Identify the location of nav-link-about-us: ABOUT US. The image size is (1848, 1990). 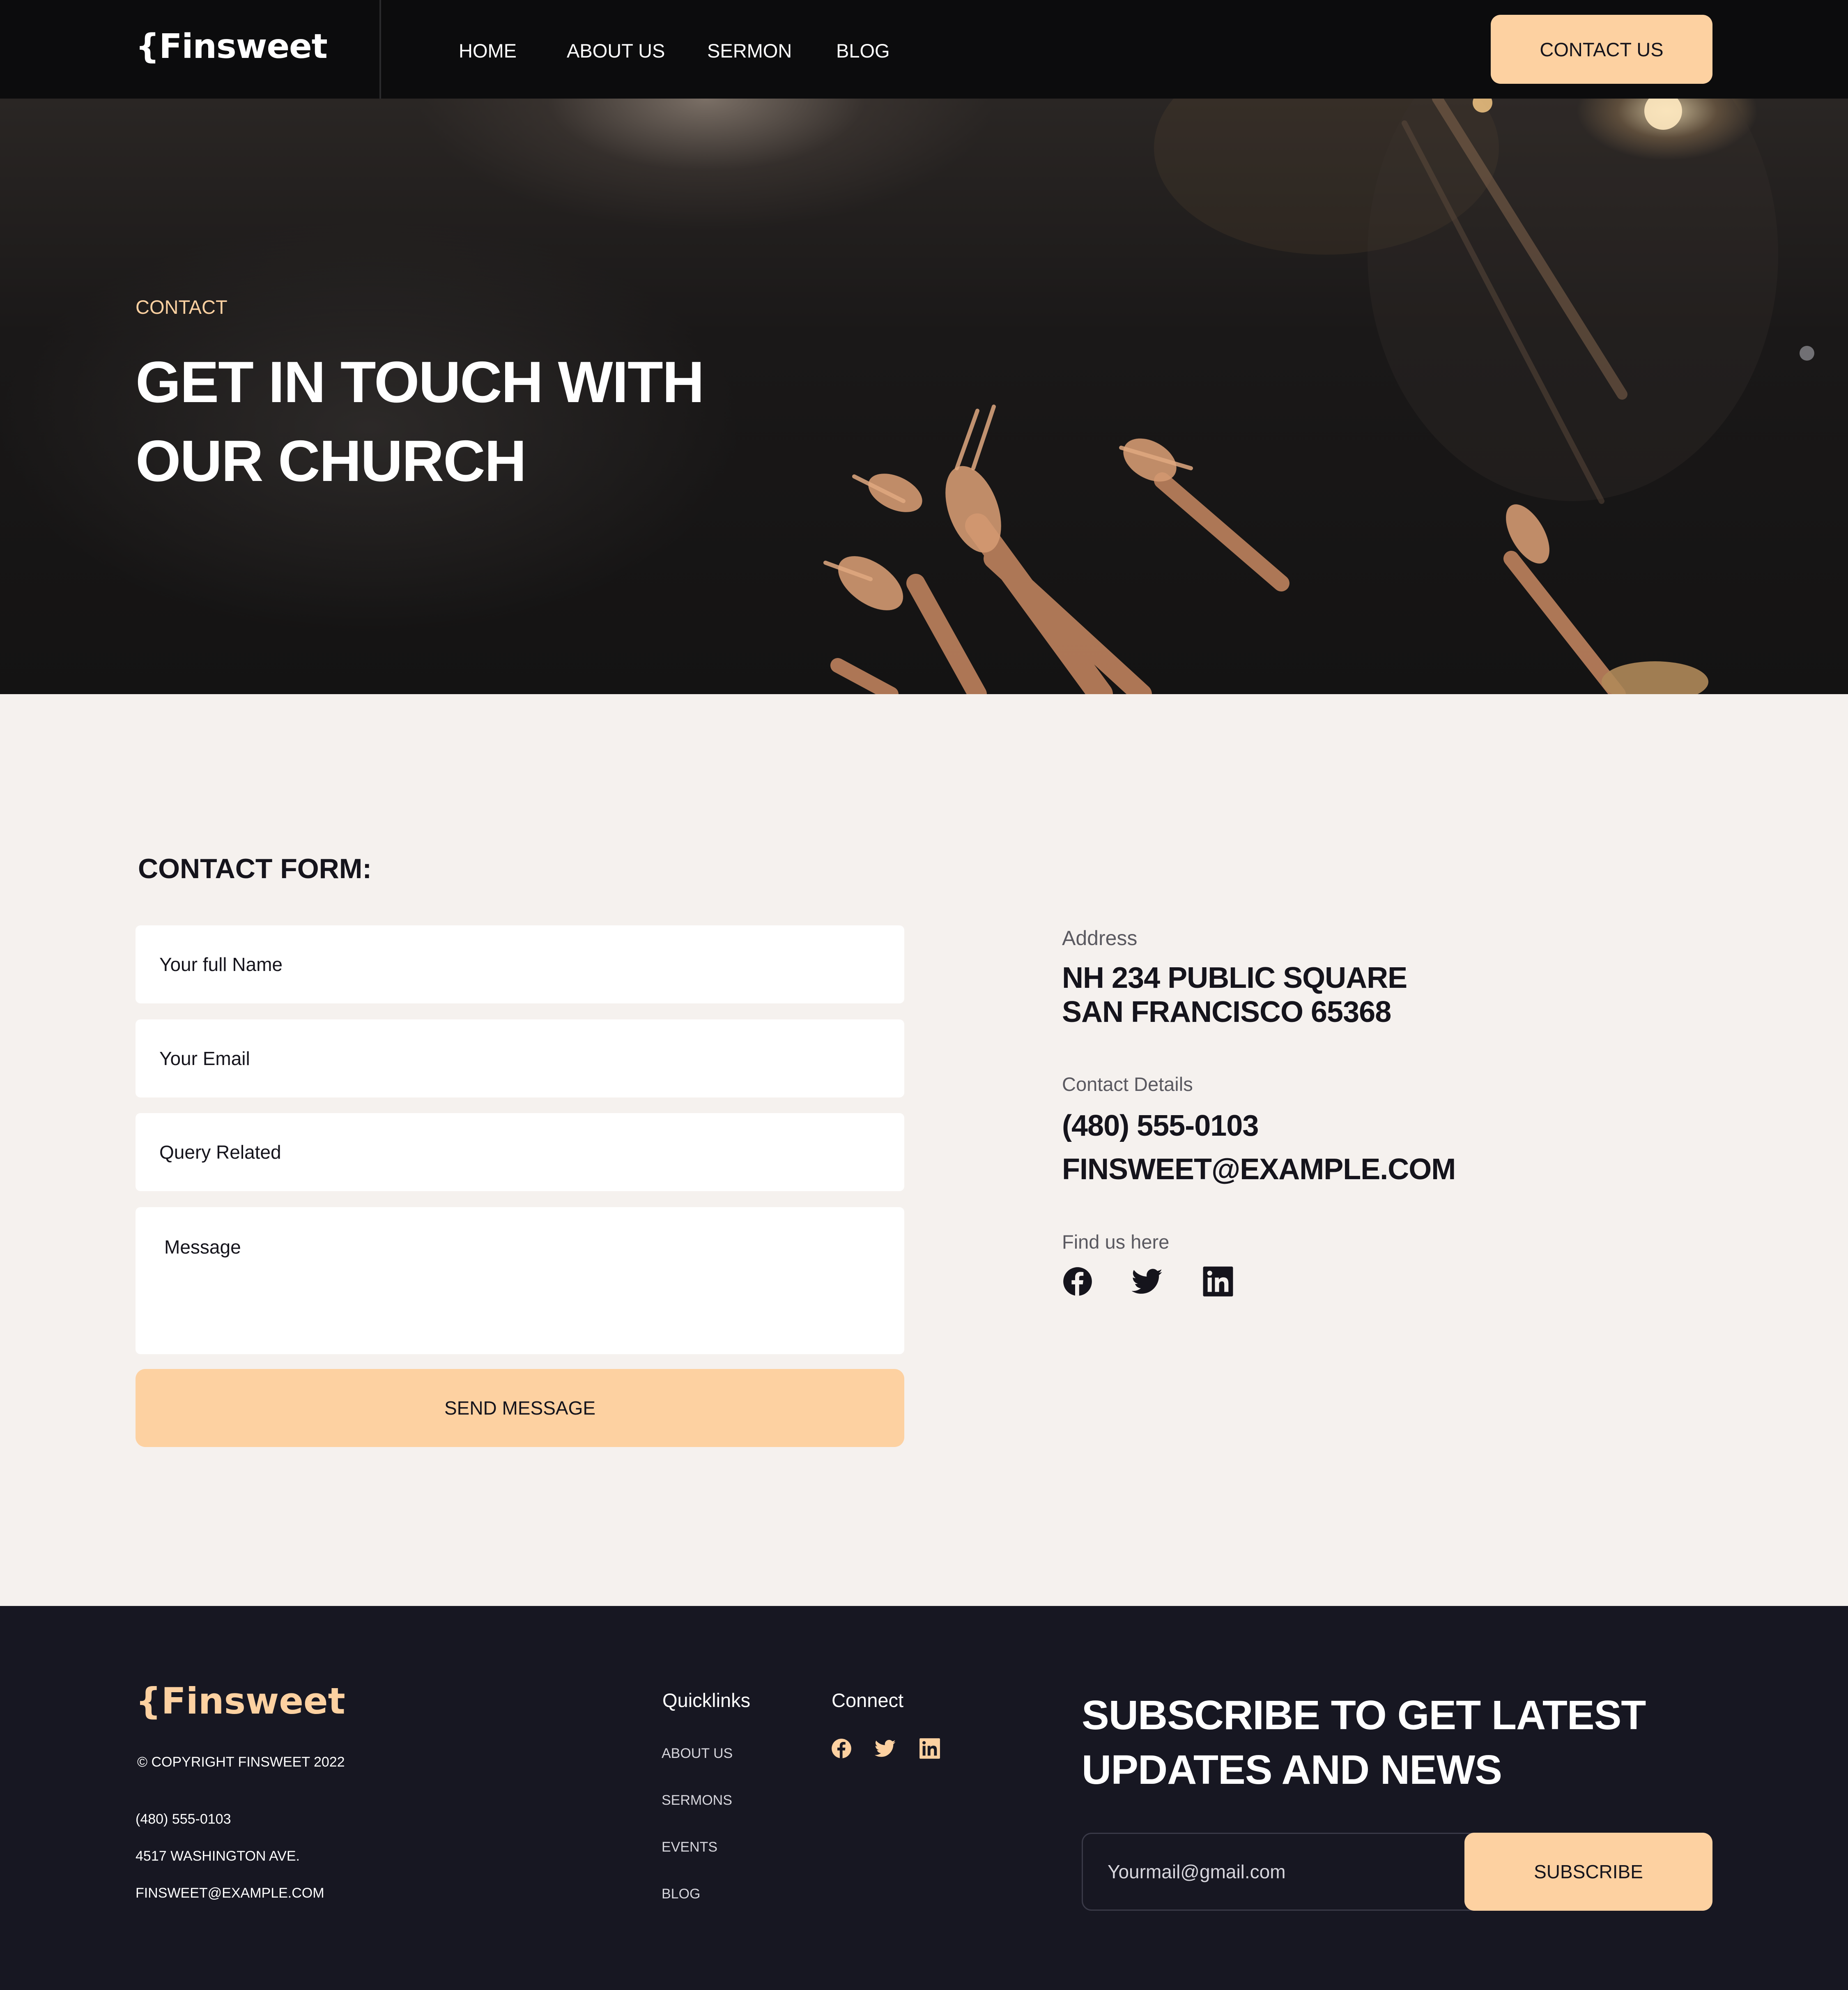
(616, 50).